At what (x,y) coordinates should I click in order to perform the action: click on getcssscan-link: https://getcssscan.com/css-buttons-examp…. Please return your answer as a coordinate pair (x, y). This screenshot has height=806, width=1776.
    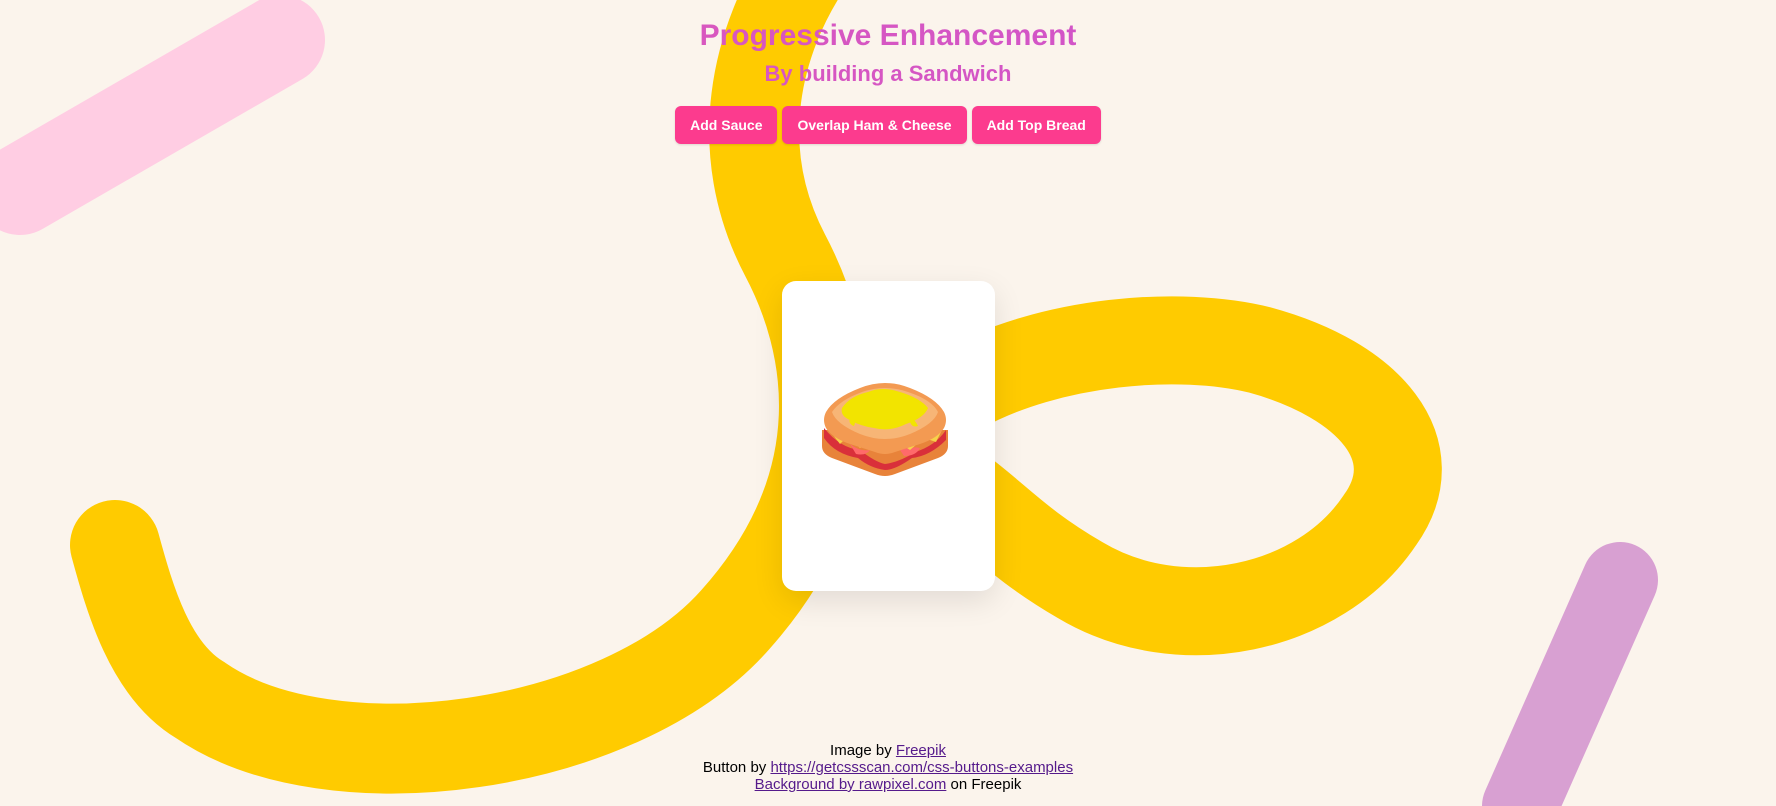
    Looking at the image, I should click on (921, 767).